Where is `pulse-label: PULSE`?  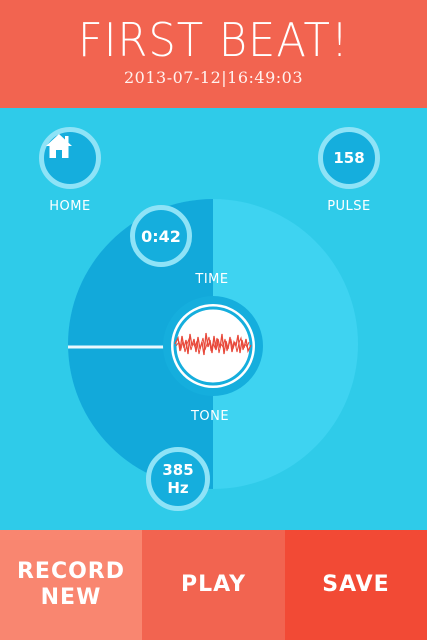 pulse-label: PULSE is located at coordinates (349, 206).